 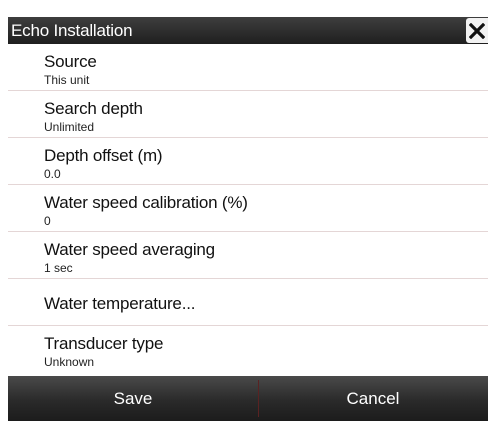 I want to click on dialog-title: Echo Installation, so click(x=72, y=30).